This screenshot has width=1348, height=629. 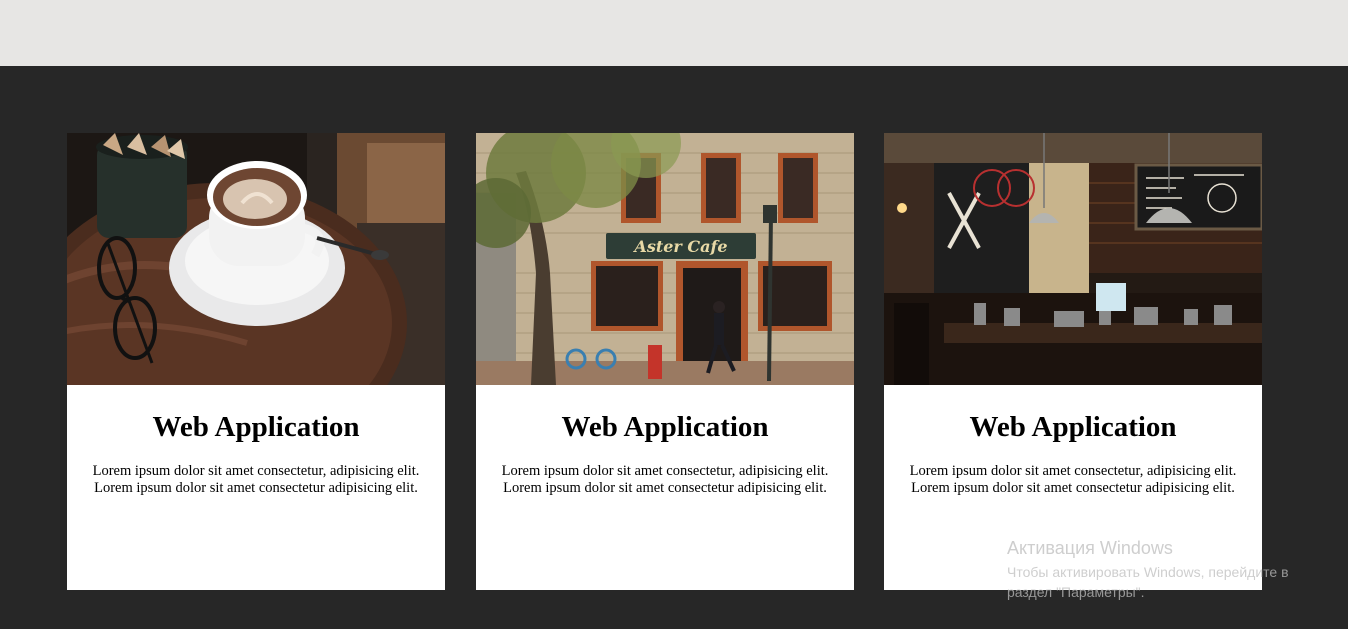 What do you see at coordinates (679, 246) in the screenshot?
I see `cafe-sign: Aster Cafe` at bounding box center [679, 246].